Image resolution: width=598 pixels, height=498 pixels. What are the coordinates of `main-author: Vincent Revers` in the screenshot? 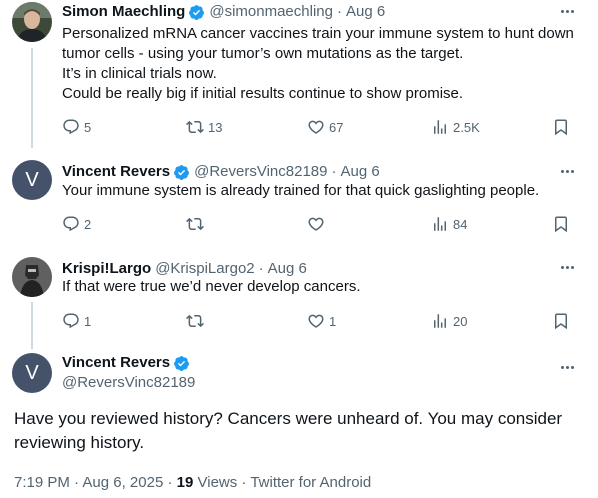 It's located at (126, 363).